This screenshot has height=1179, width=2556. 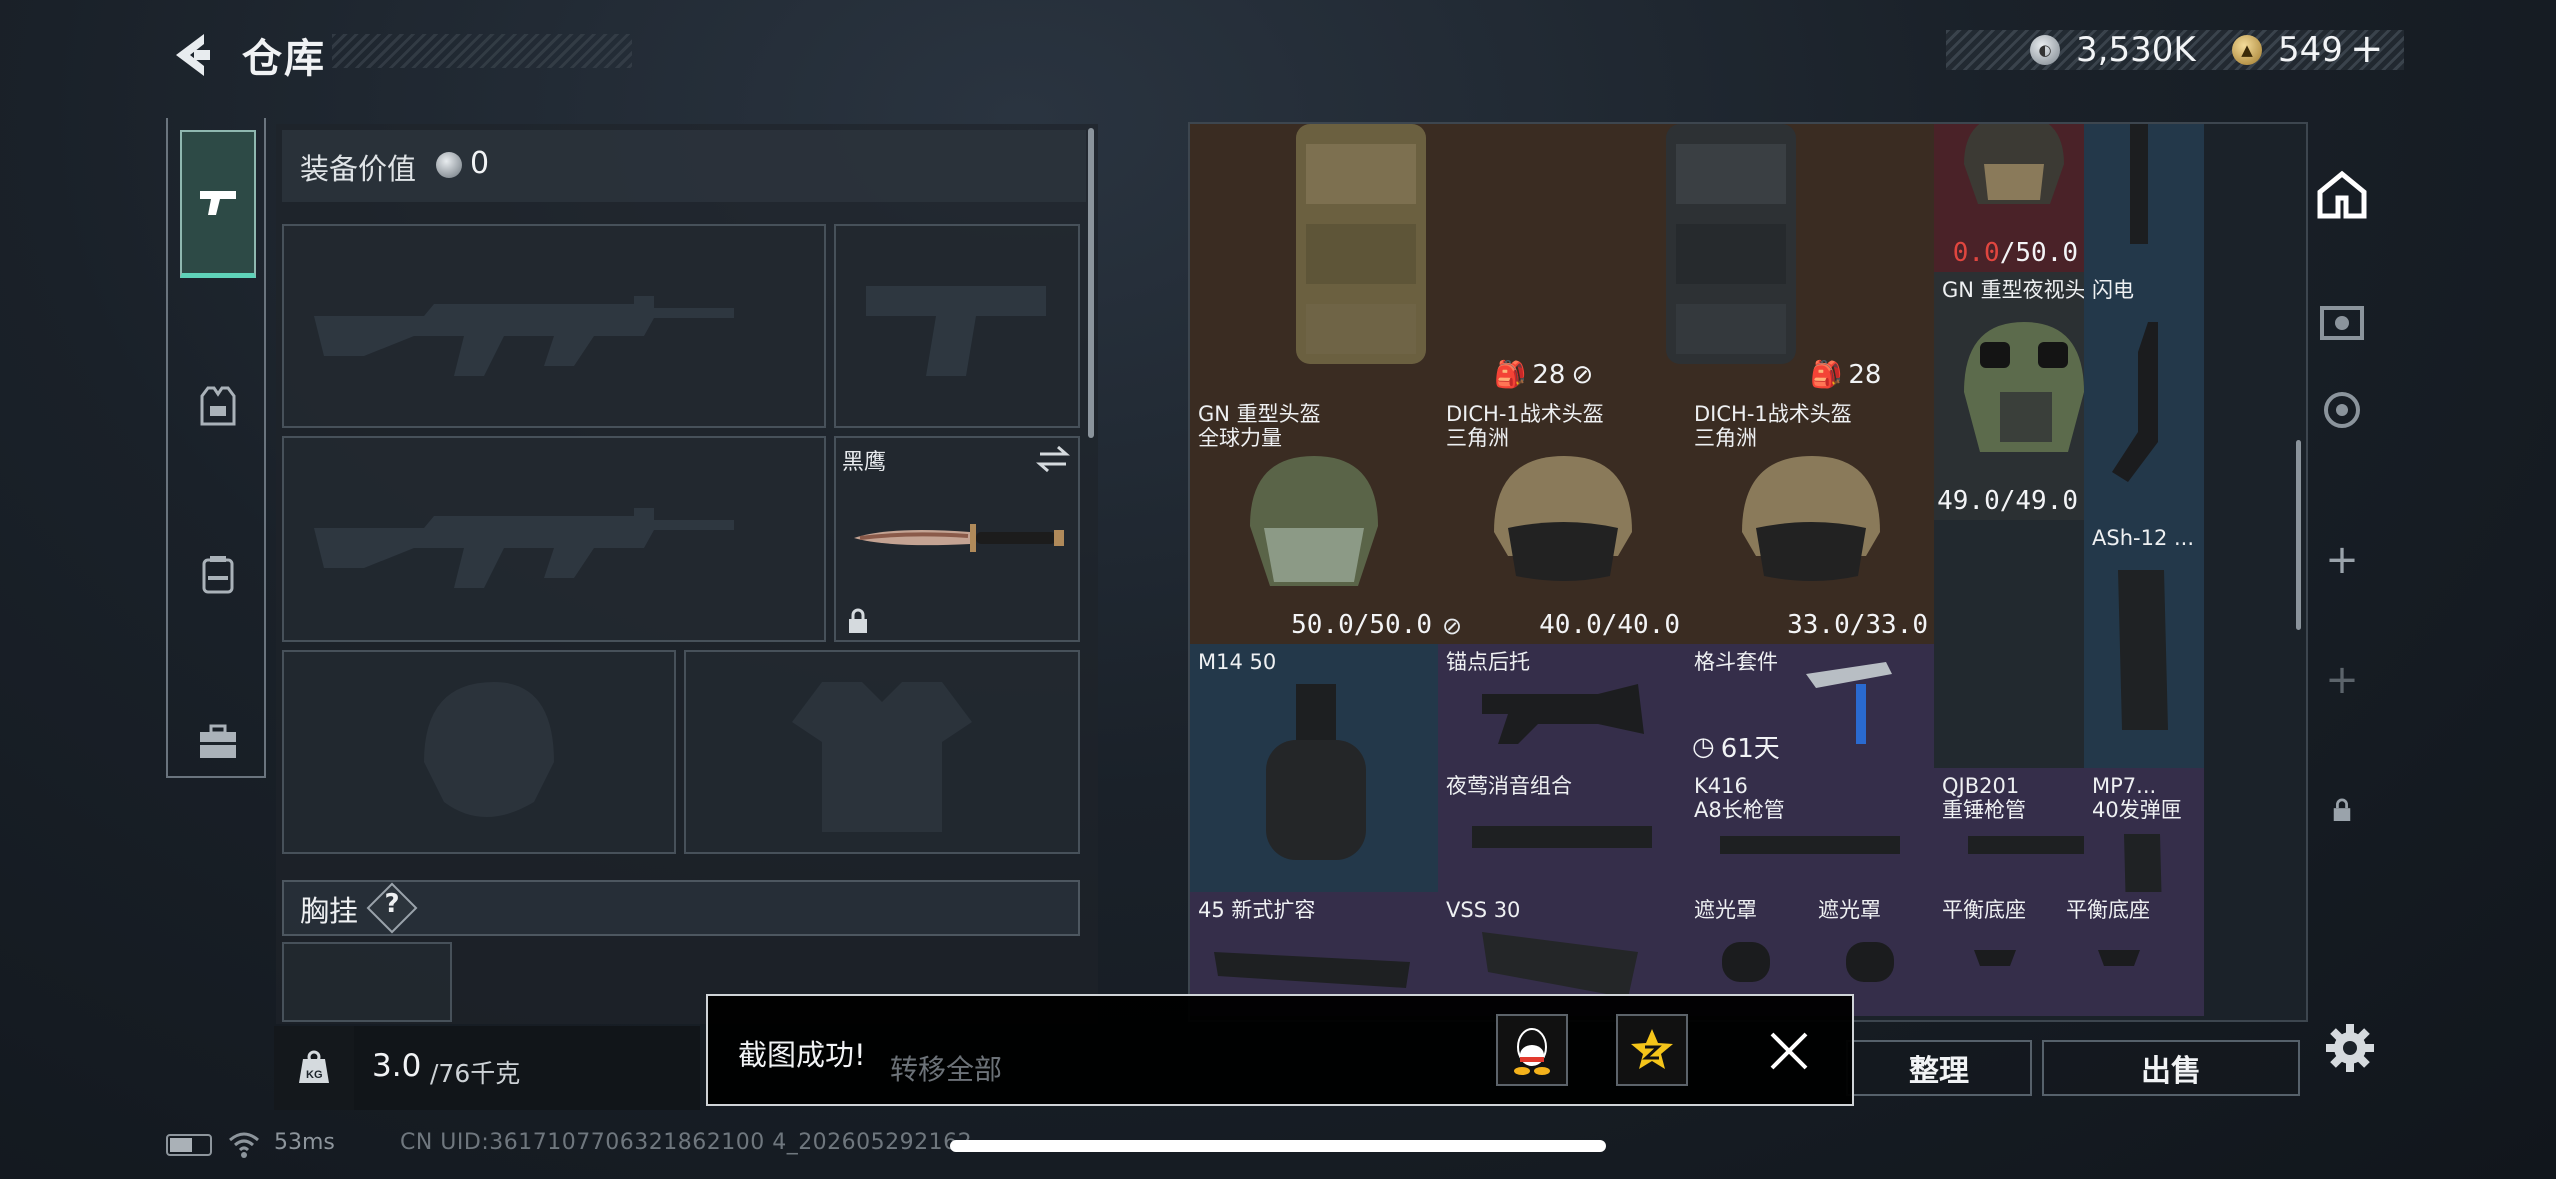 What do you see at coordinates (218, 406) in the screenshot?
I see `tab-armor` at bounding box center [218, 406].